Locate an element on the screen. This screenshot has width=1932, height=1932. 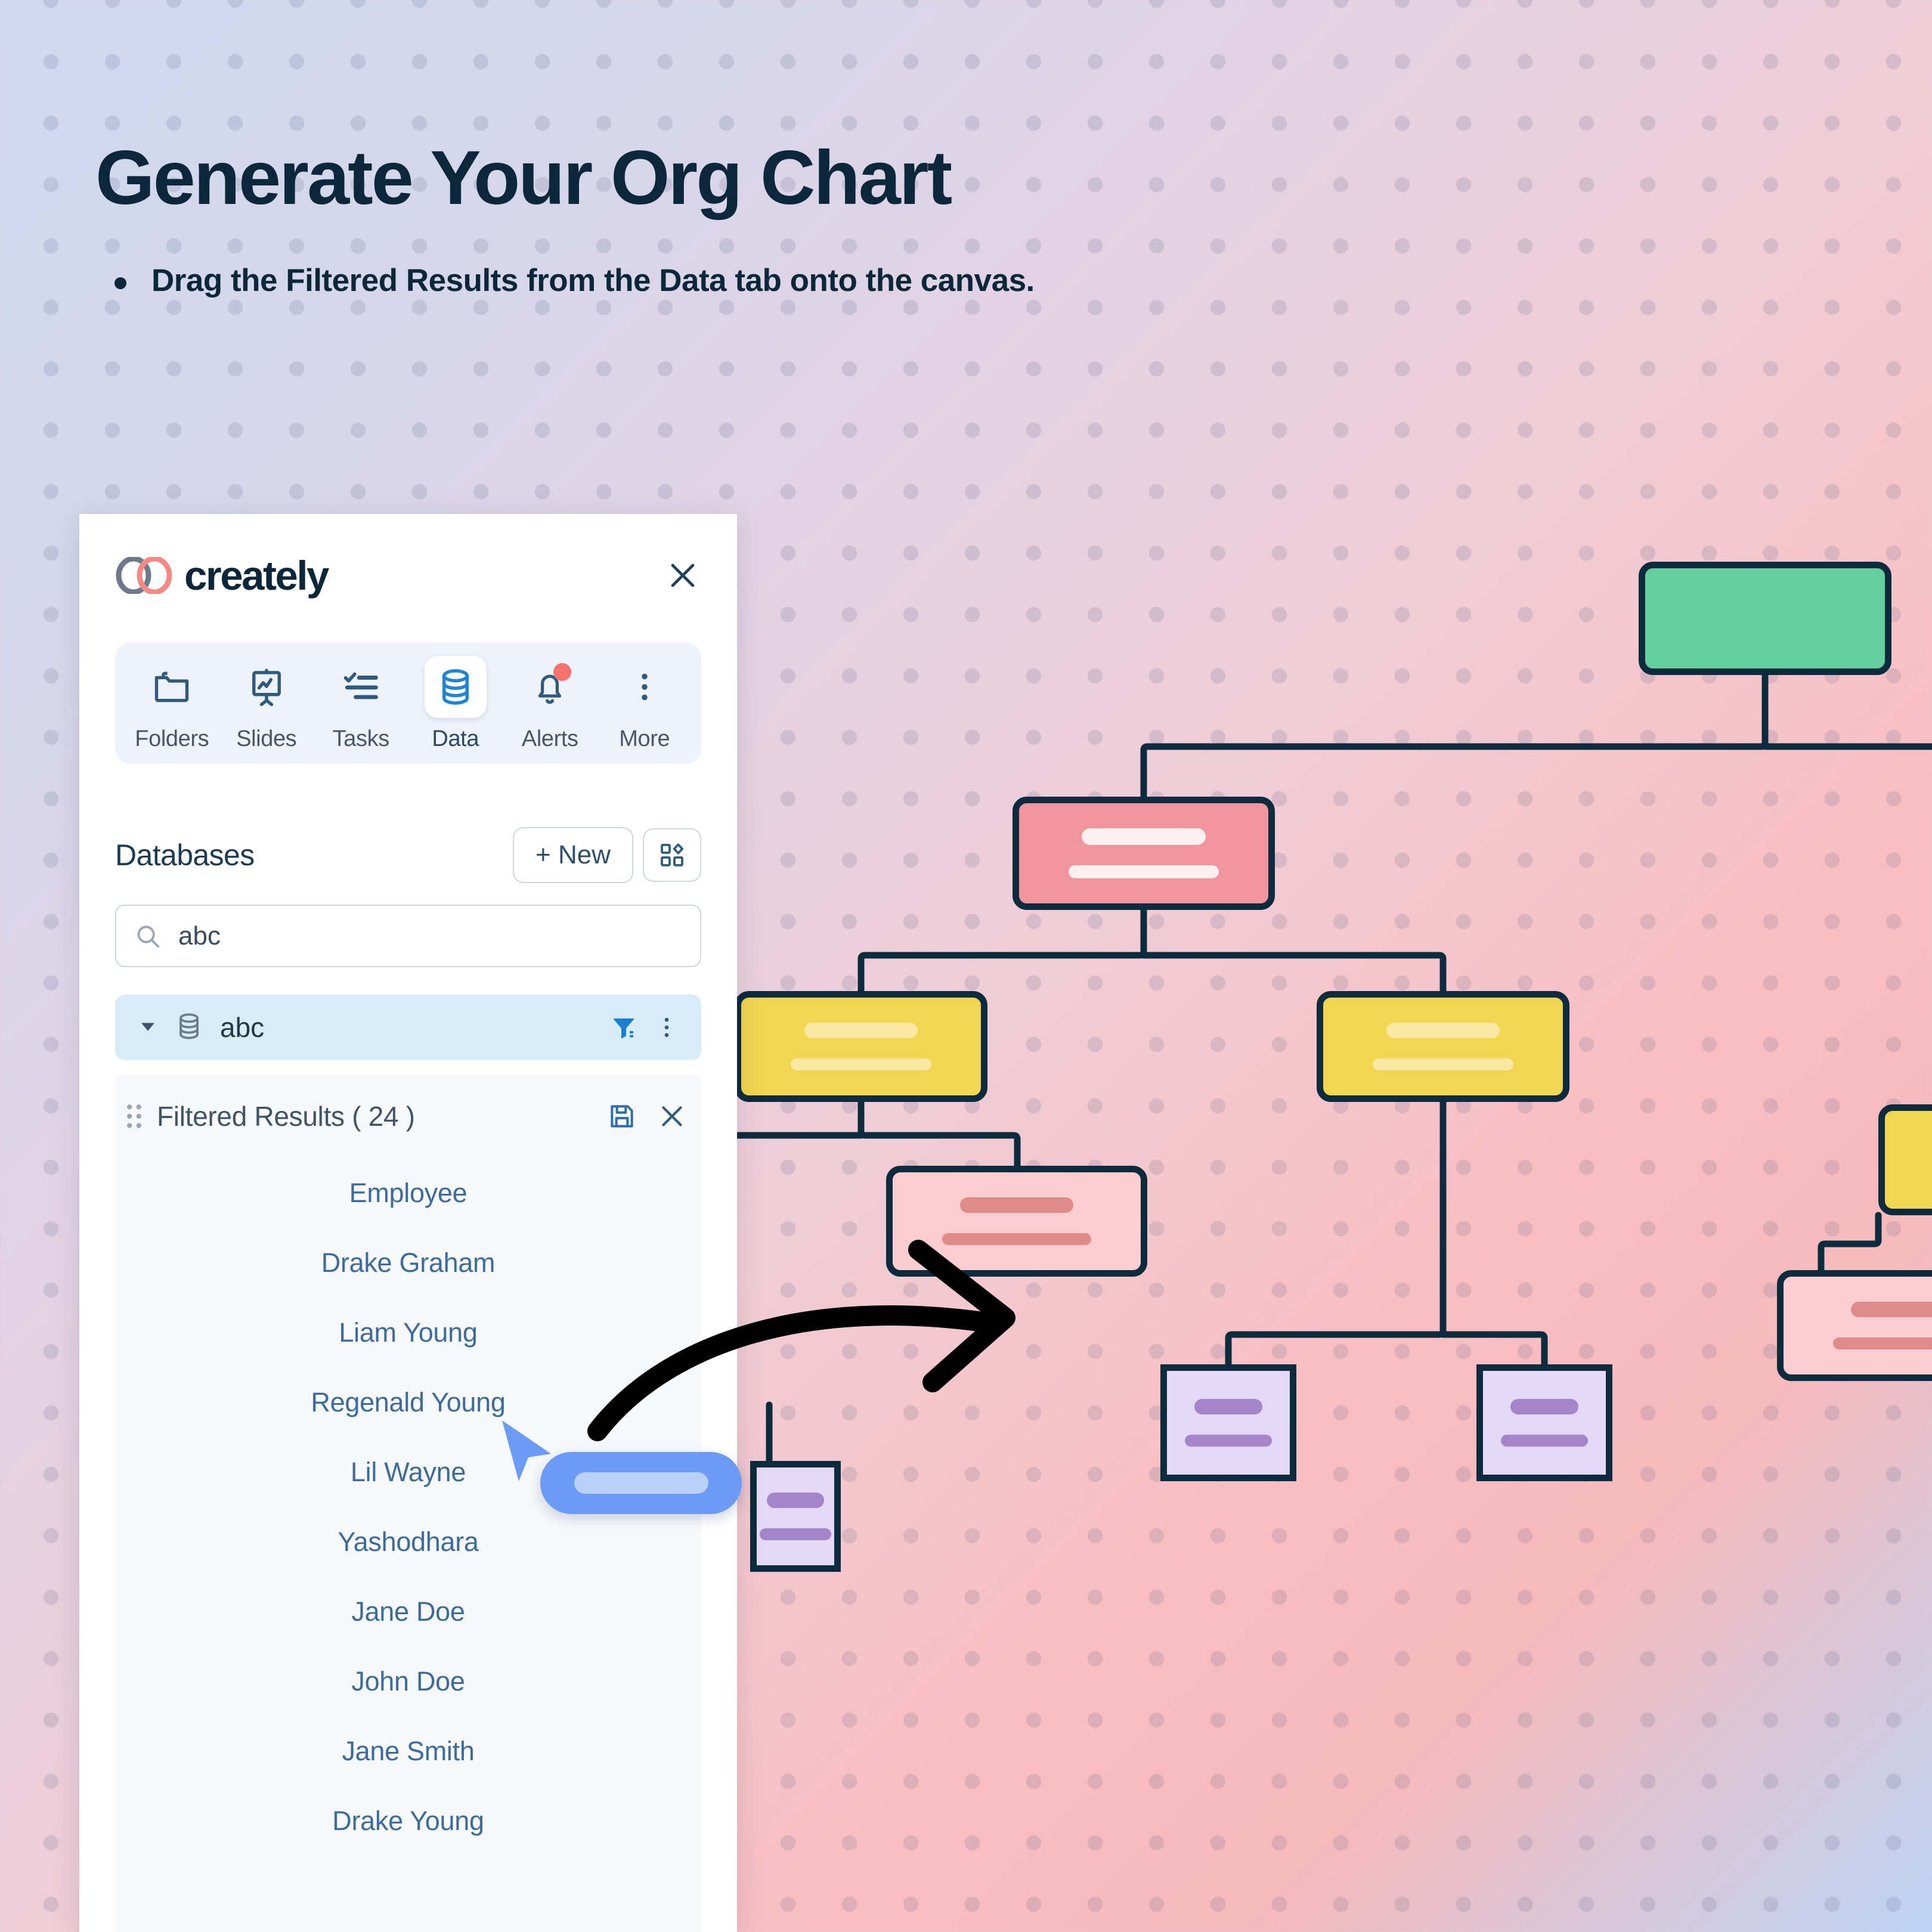
panel-toolbar: Folders Slides Tasks Data Alerts More is located at coordinates (408, 704).